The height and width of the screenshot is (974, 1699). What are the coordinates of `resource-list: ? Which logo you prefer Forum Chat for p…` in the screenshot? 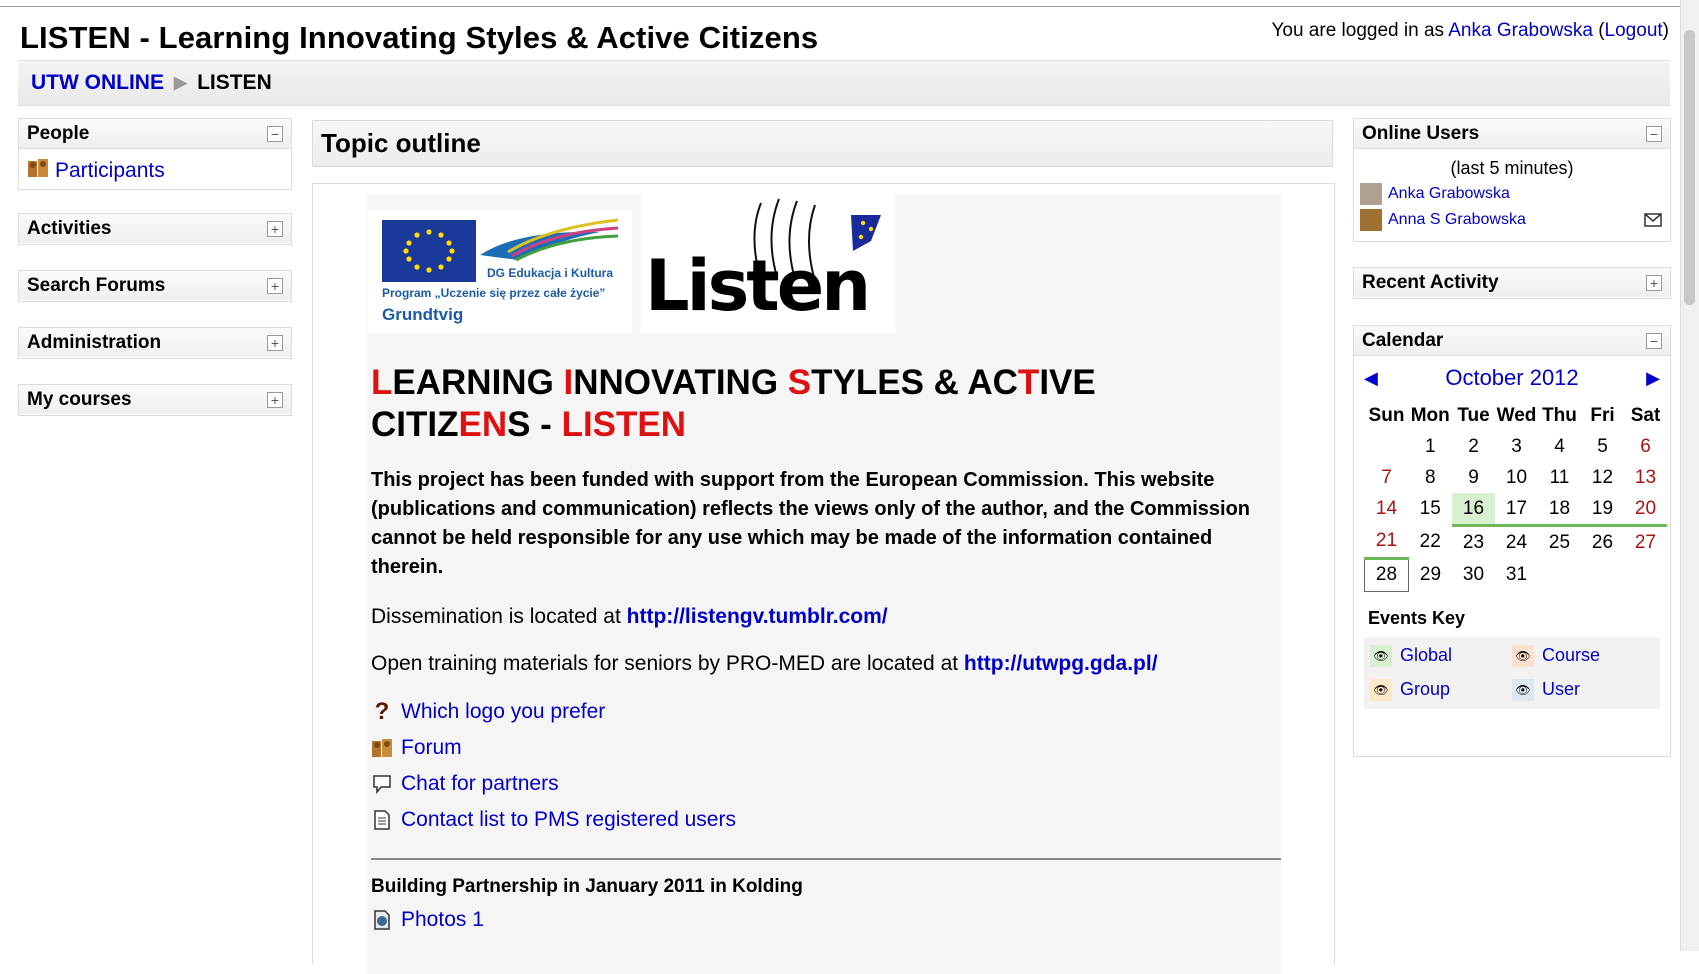 It's located at (826, 766).